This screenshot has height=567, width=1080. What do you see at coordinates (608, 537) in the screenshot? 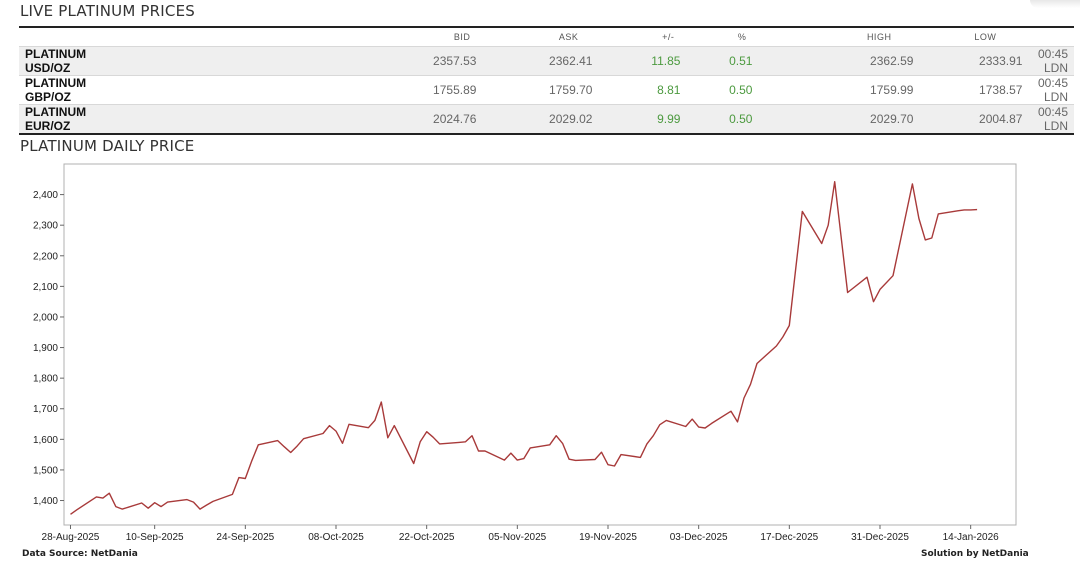
I see `x-tick-label: 19-Nov-2025` at bounding box center [608, 537].